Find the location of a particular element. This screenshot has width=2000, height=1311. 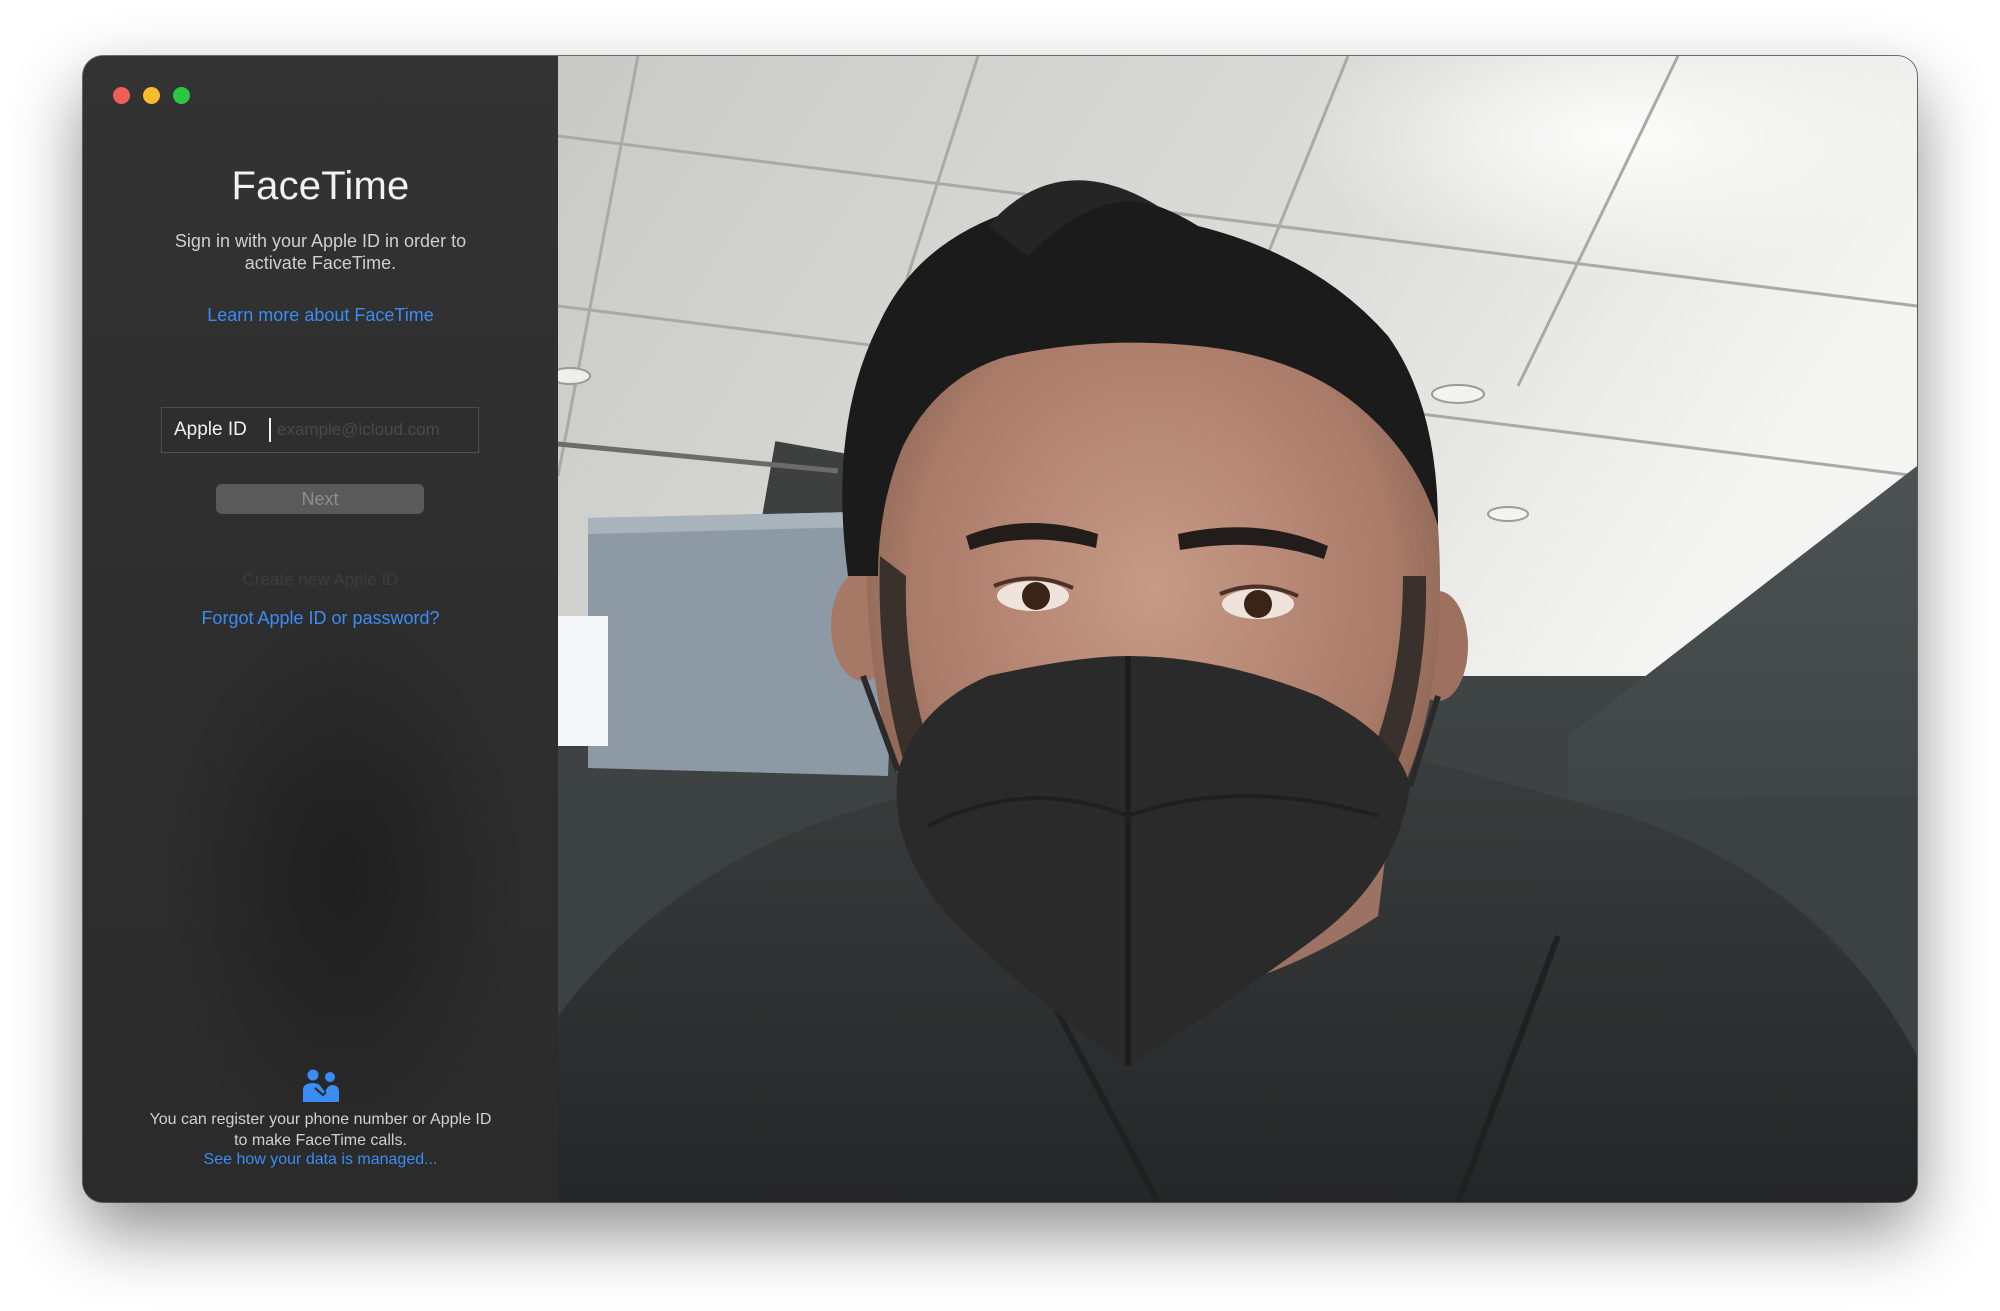

window-controls is located at coordinates (151, 95).